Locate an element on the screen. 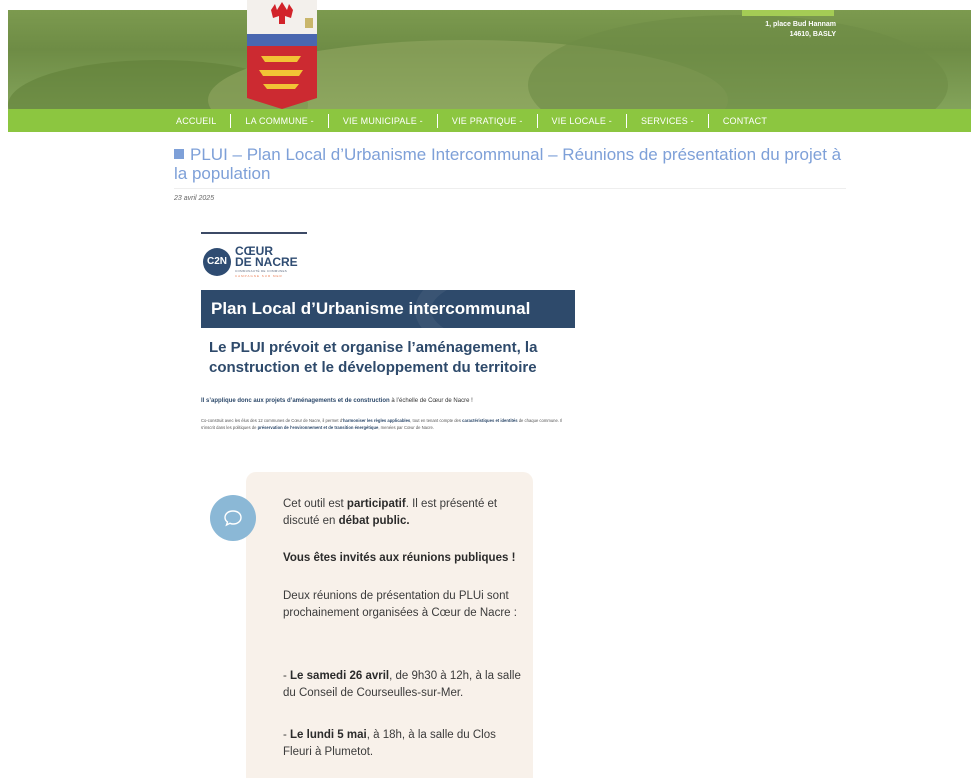 Image resolution: width=971 pixels, height=778 pixels. card-text-bold: participatif is located at coordinates (376, 504).